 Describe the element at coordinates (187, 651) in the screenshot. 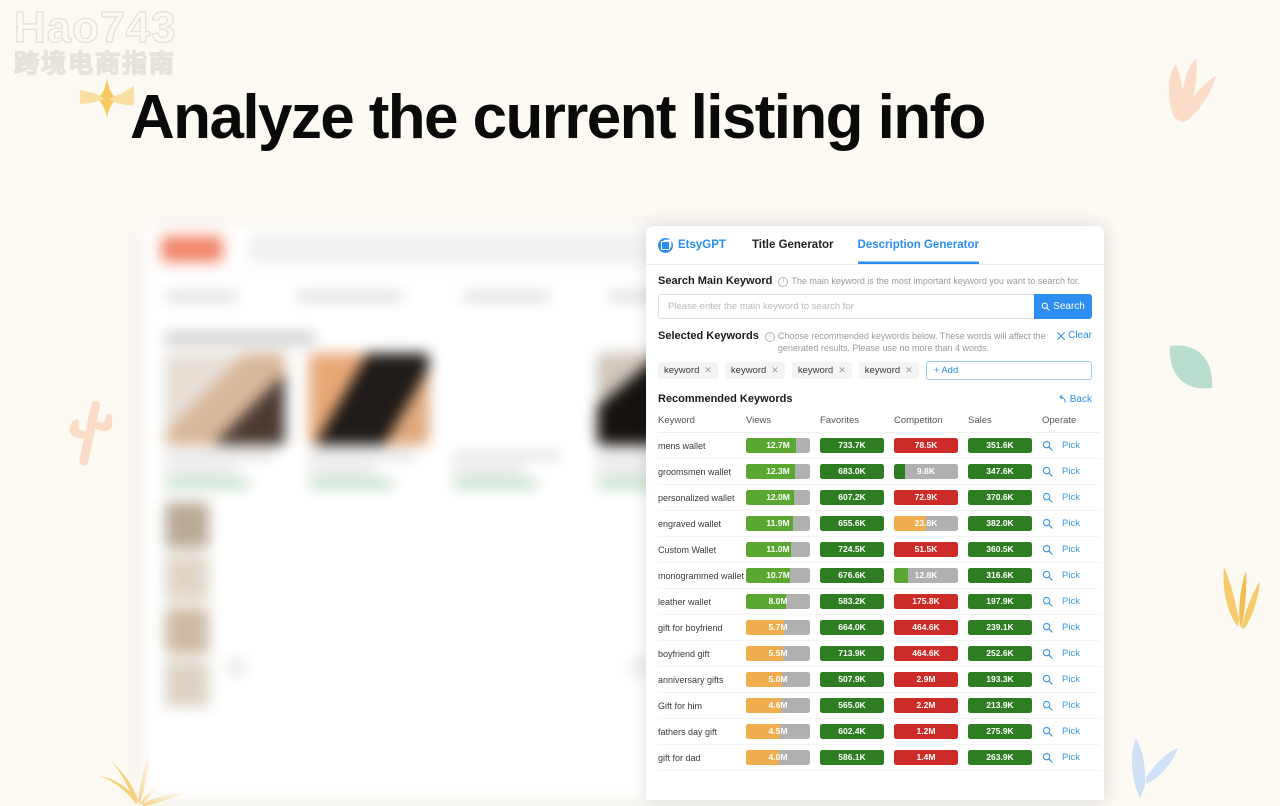

I see `blurred-thumbnail-strip` at that location.